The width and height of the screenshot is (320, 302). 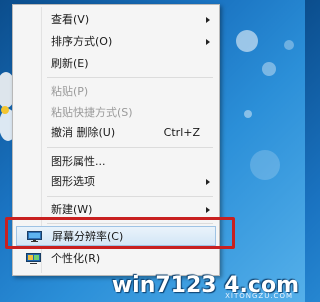 I want to click on menu-item-view: 查看(V), so click(x=116, y=20).